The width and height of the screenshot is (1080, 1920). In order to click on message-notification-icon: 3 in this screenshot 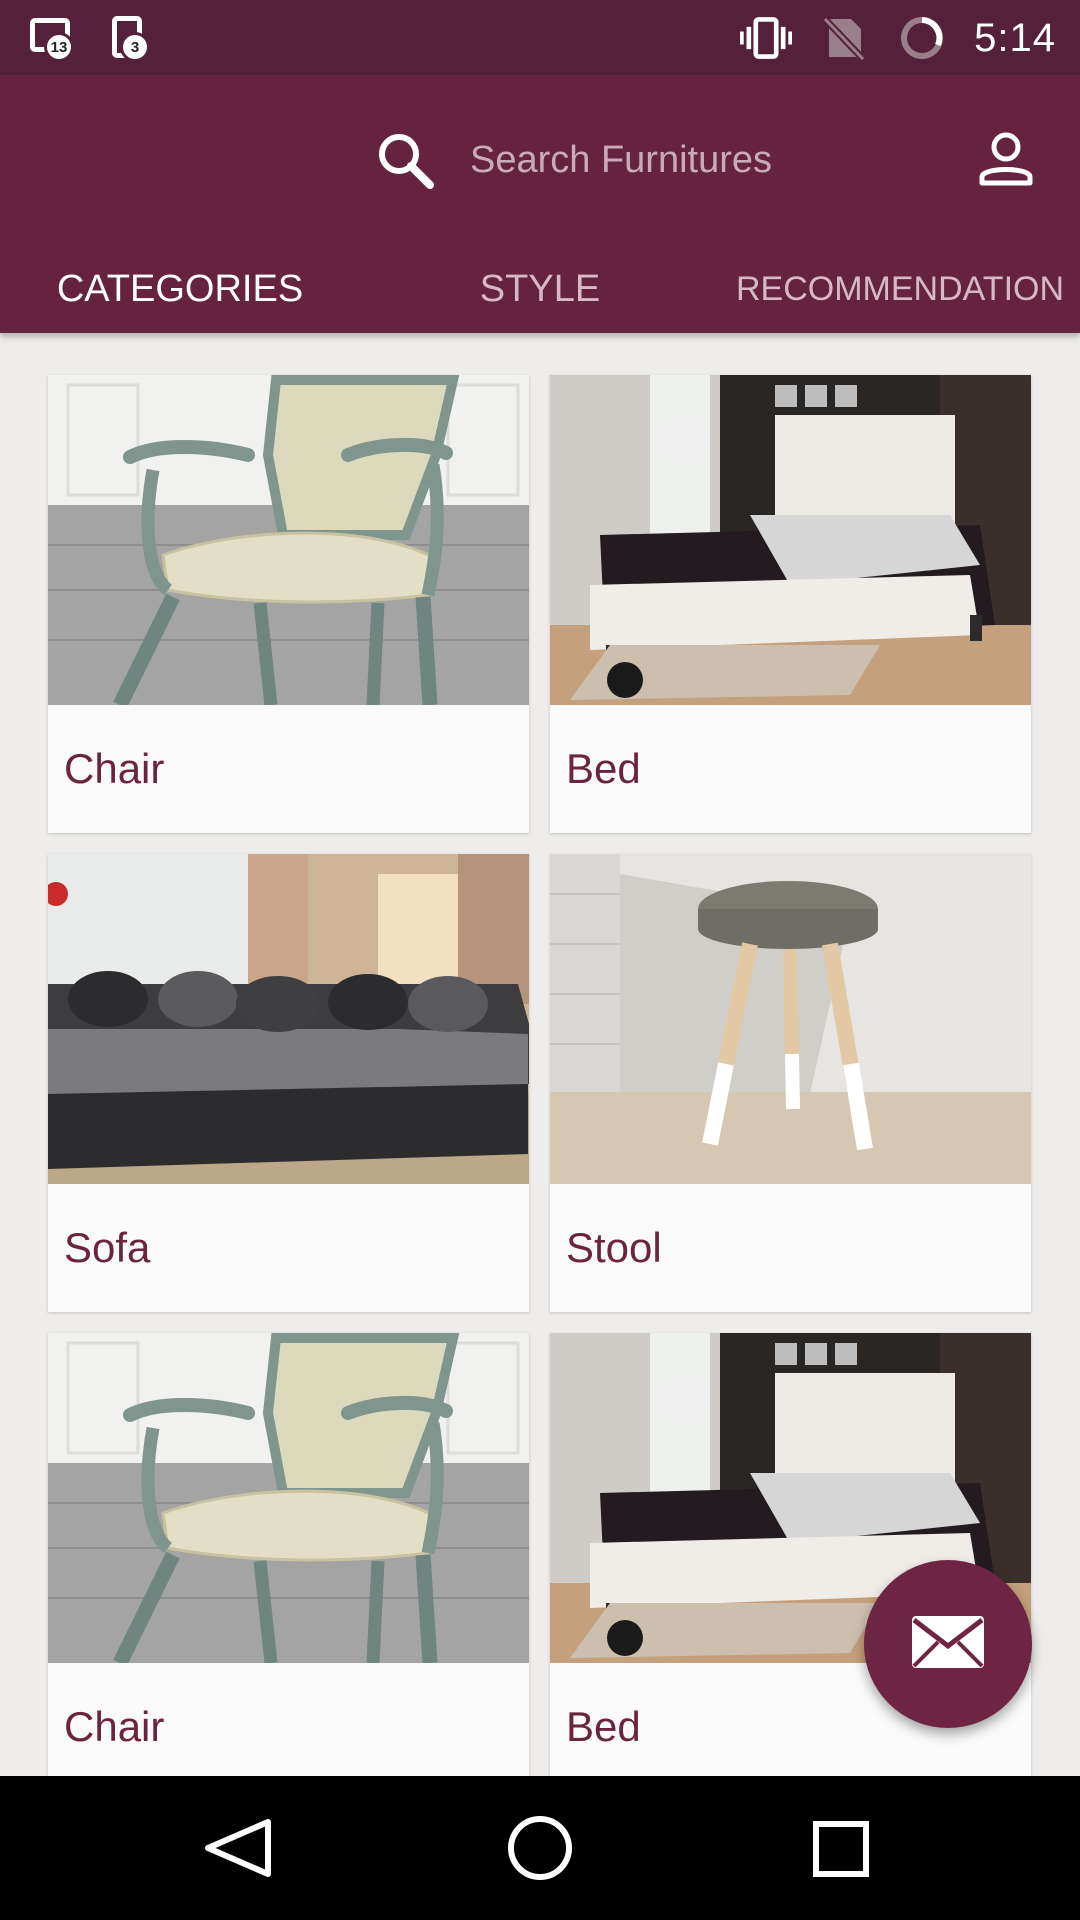, I will do `click(127, 39)`.